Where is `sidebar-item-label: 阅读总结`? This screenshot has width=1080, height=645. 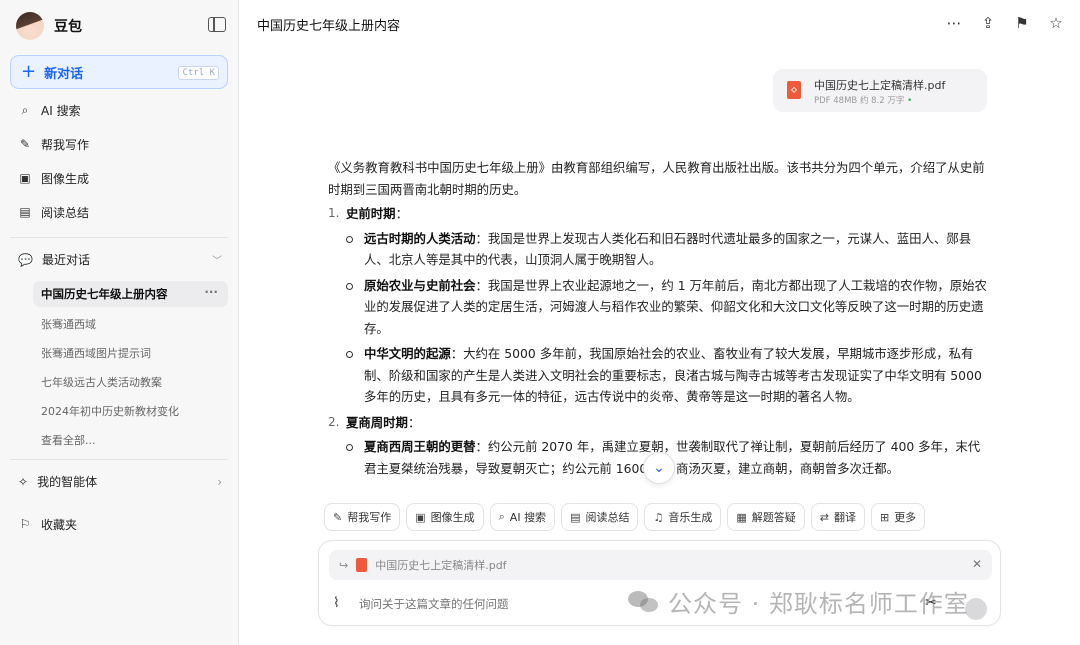 sidebar-item-label: 阅读总结 is located at coordinates (65, 212).